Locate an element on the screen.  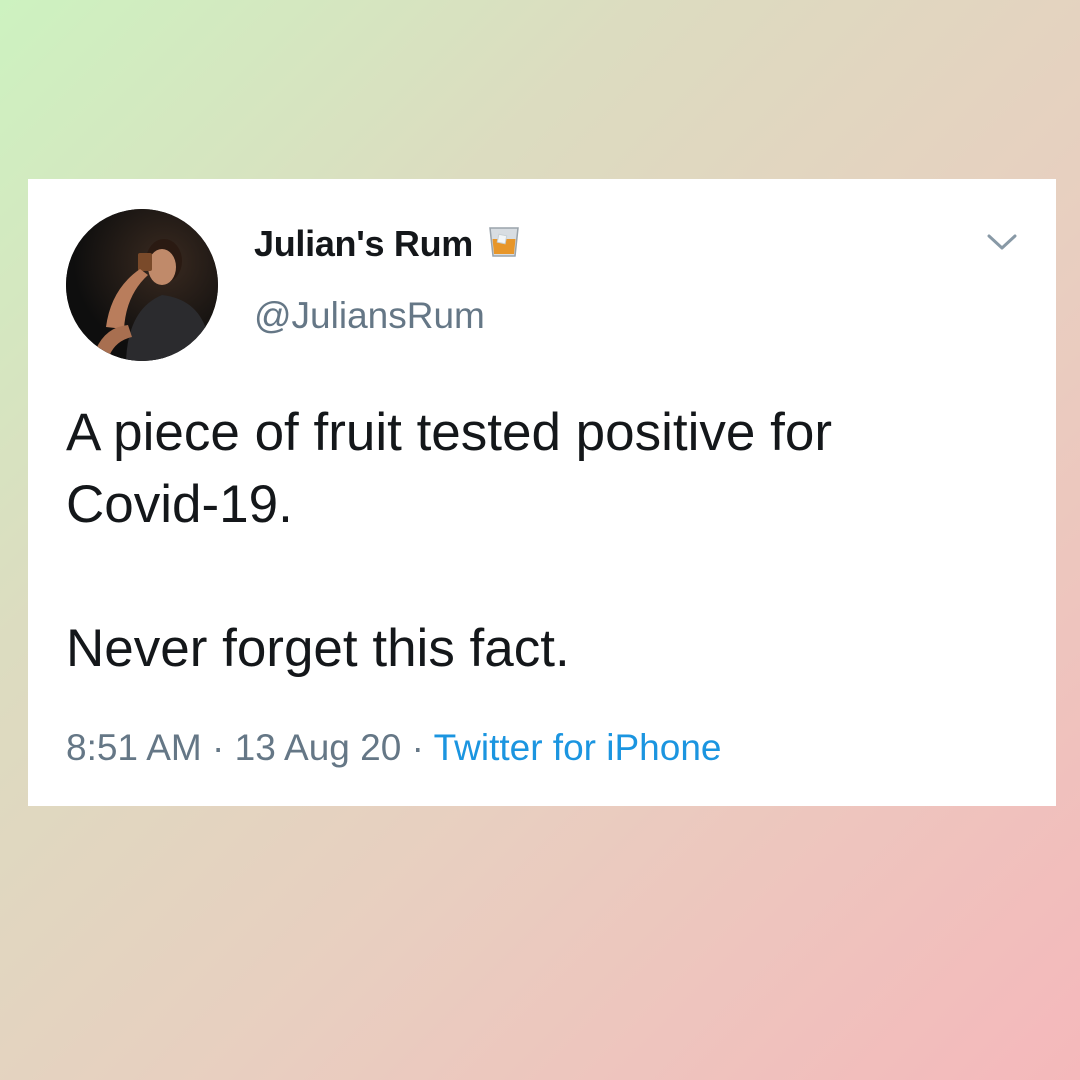
tweet-text-blank-line is located at coordinates (546, 577).